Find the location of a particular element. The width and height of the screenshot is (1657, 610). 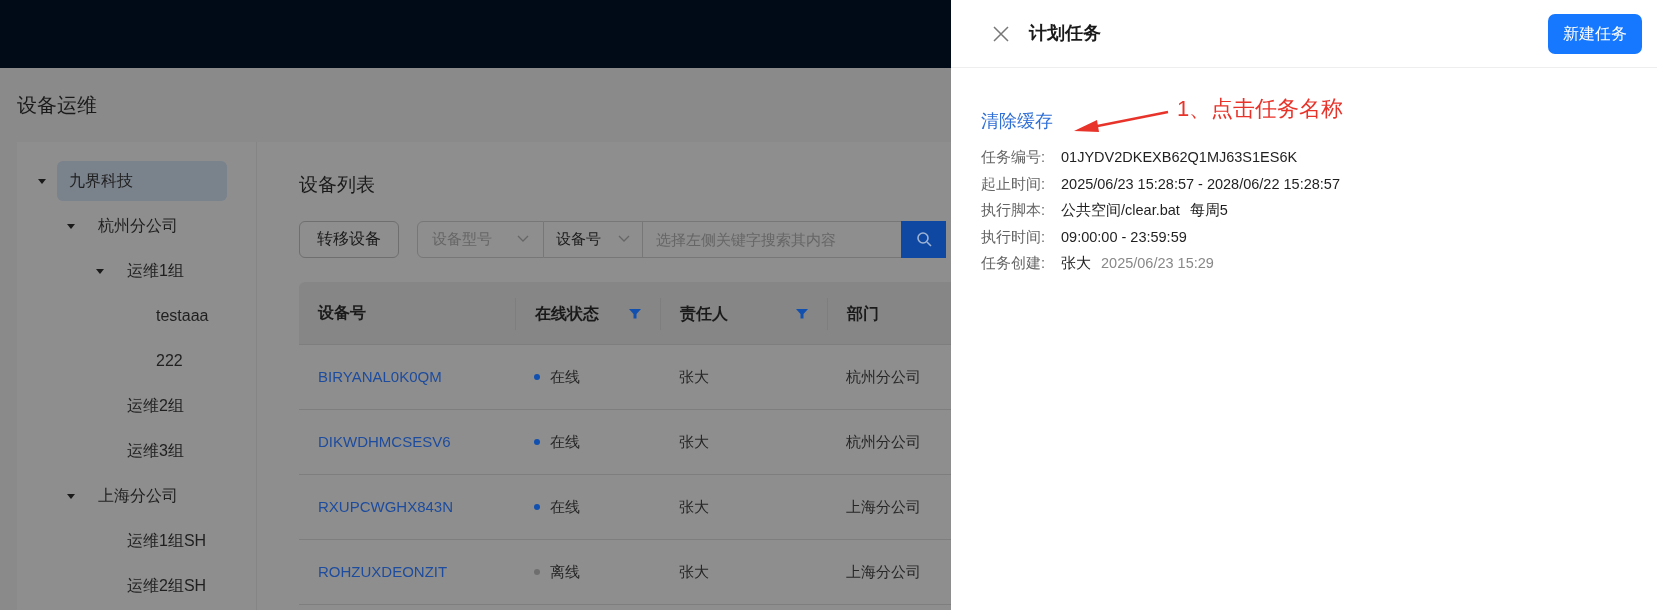

column-header: 在线状态 is located at coordinates (567, 314).